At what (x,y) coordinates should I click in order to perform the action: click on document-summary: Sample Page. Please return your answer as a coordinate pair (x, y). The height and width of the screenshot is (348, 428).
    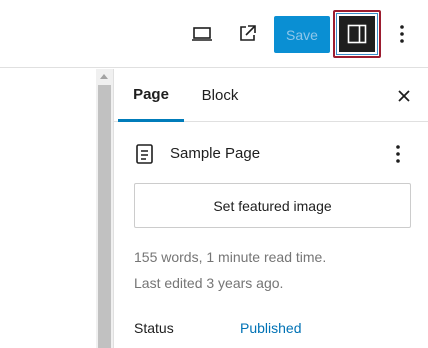
    Looking at the image, I should click on (274, 154).